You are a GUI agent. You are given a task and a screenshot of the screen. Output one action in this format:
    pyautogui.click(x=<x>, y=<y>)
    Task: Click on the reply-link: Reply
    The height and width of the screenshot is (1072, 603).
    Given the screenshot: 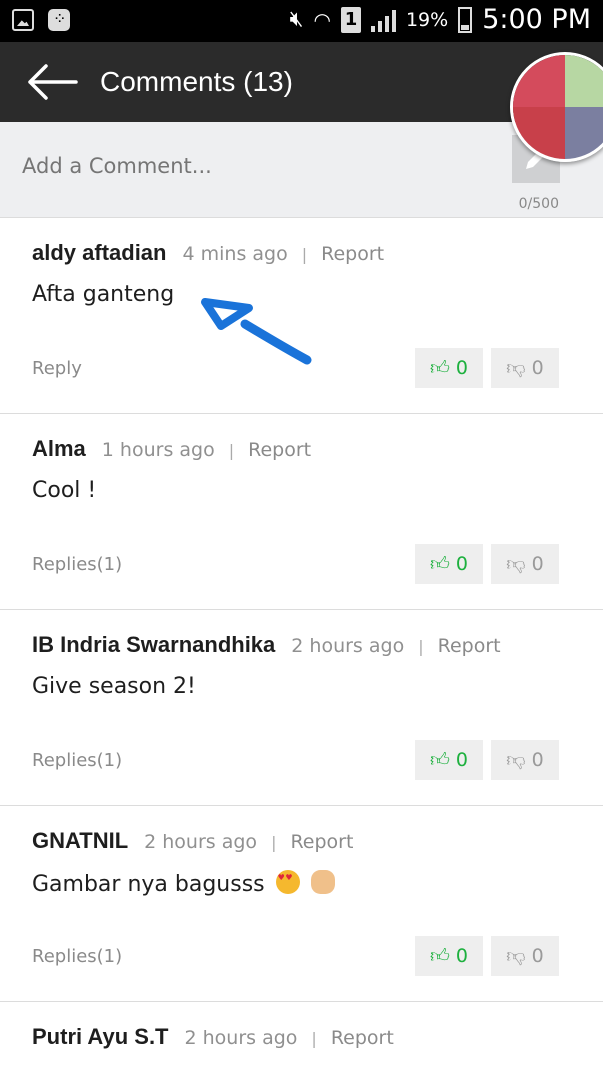 What is the action you would take?
    pyautogui.click(x=57, y=368)
    